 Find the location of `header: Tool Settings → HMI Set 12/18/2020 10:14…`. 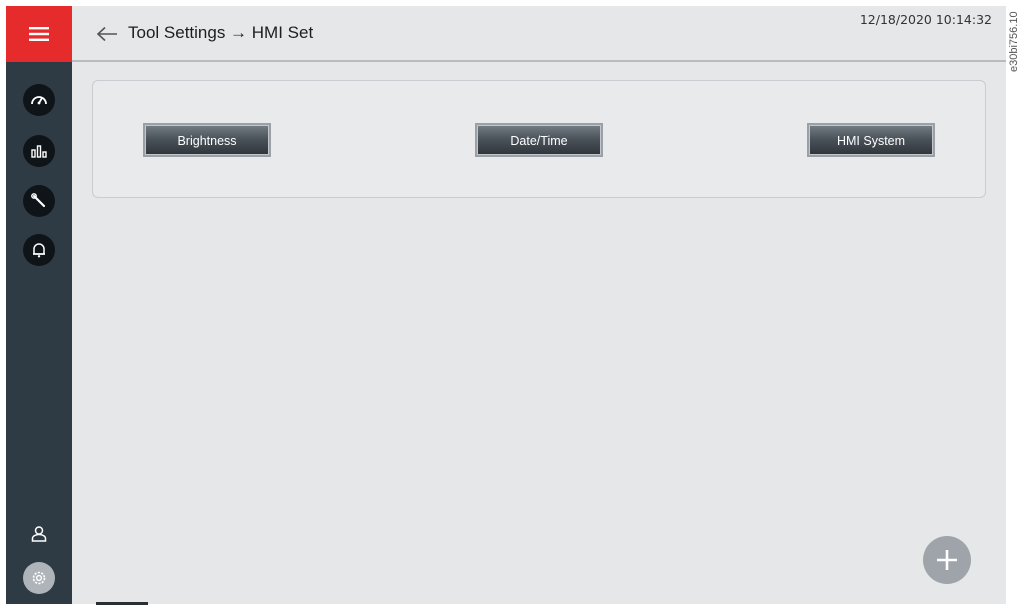

header: Tool Settings → HMI Set 12/18/2020 10:14… is located at coordinates (539, 34).